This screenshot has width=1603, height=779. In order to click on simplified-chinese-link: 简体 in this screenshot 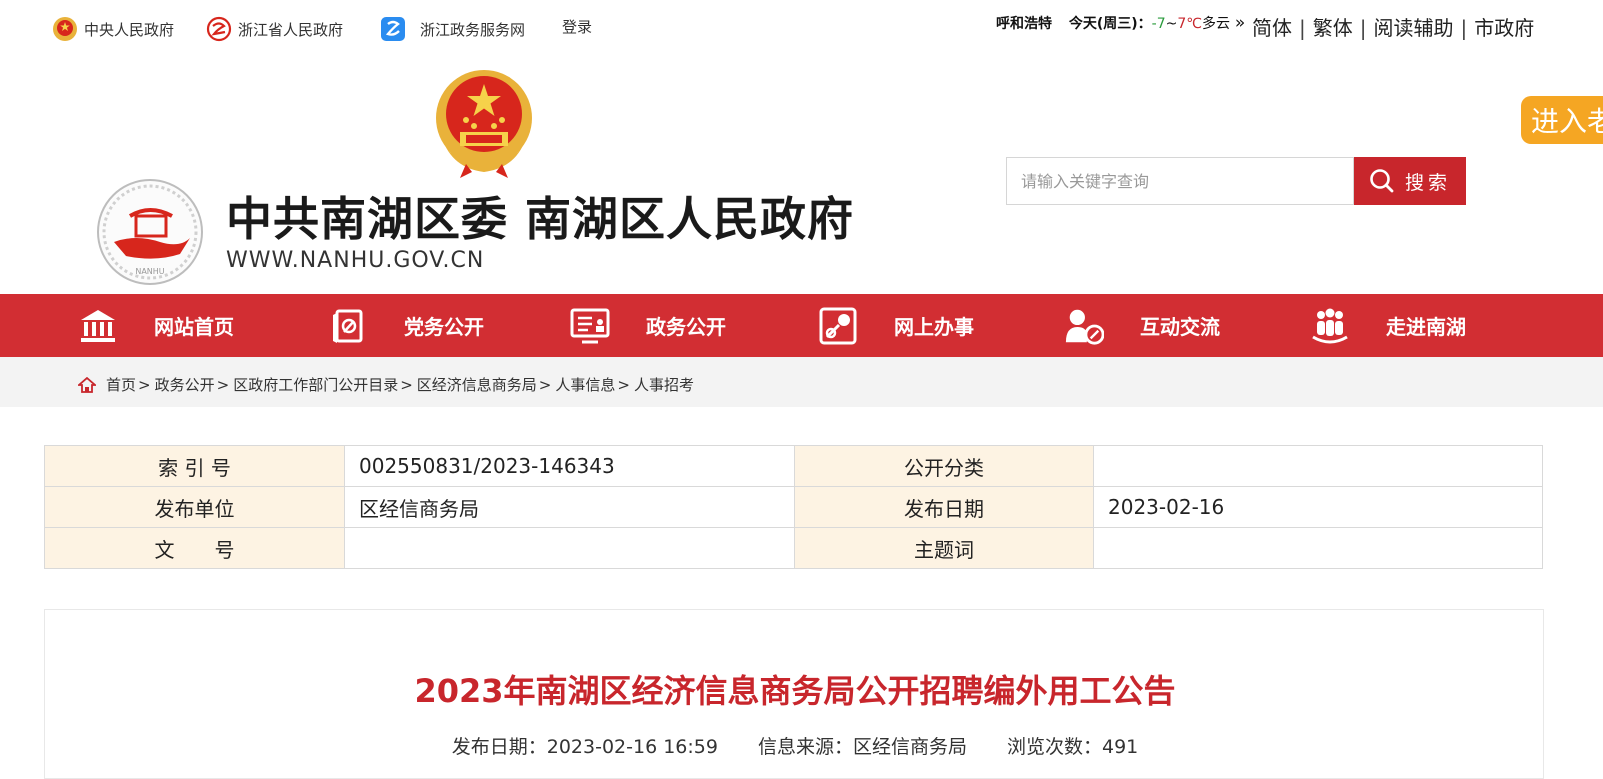, I will do `click(1272, 28)`.